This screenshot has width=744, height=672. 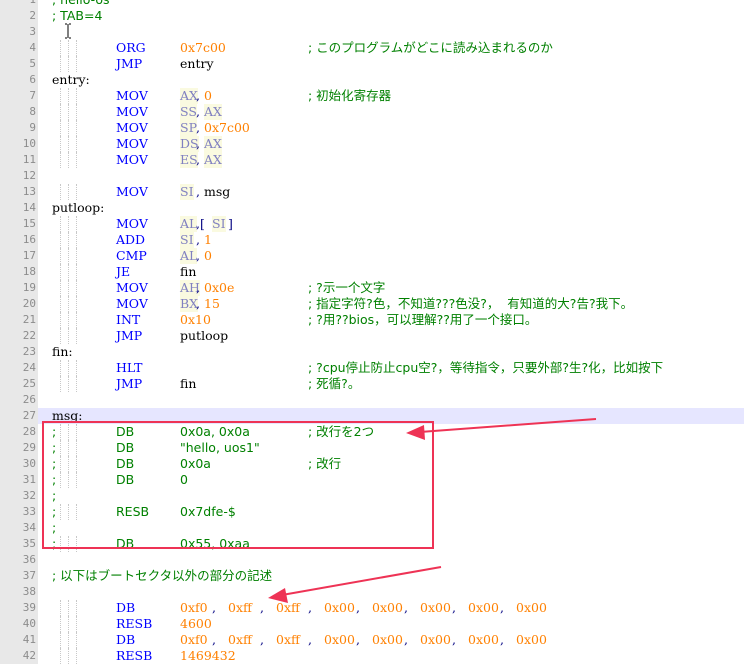 What do you see at coordinates (19, 64) in the screenshot?
I see `line-number: 5` at bounding box center [19, 64].